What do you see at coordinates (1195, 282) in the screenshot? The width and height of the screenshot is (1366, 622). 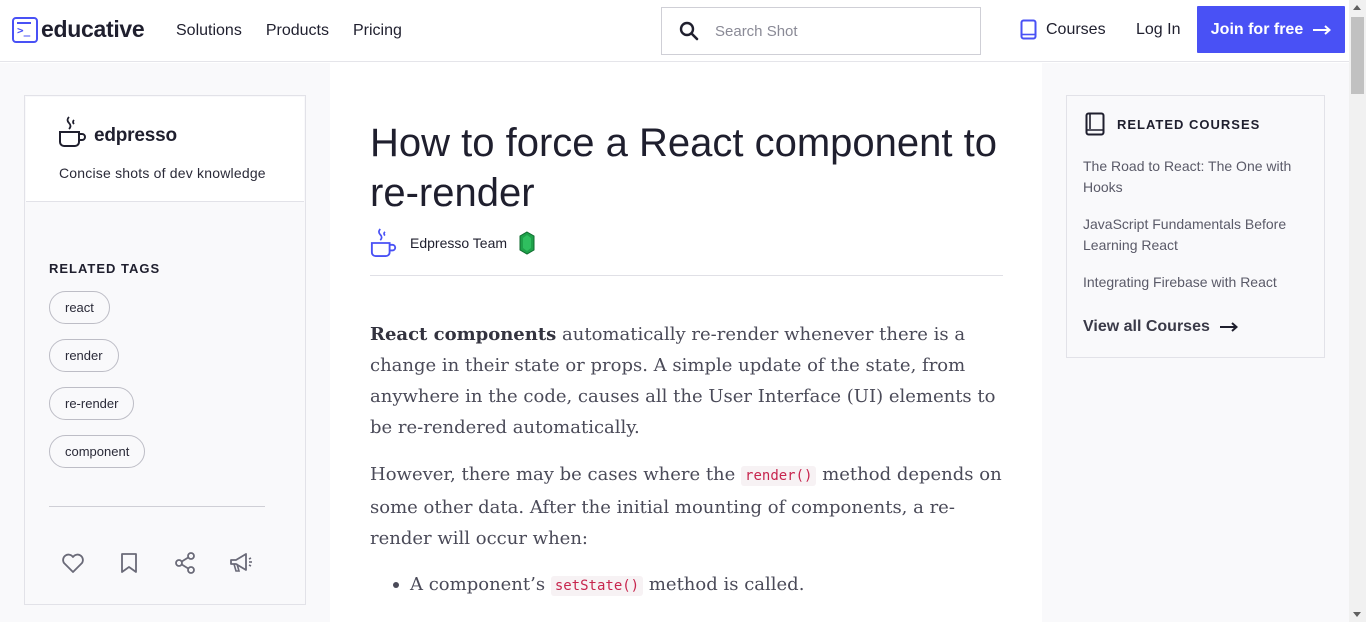 I see `related-course-link: Integrating Firebase with React` at bounding box center [1195, 282].